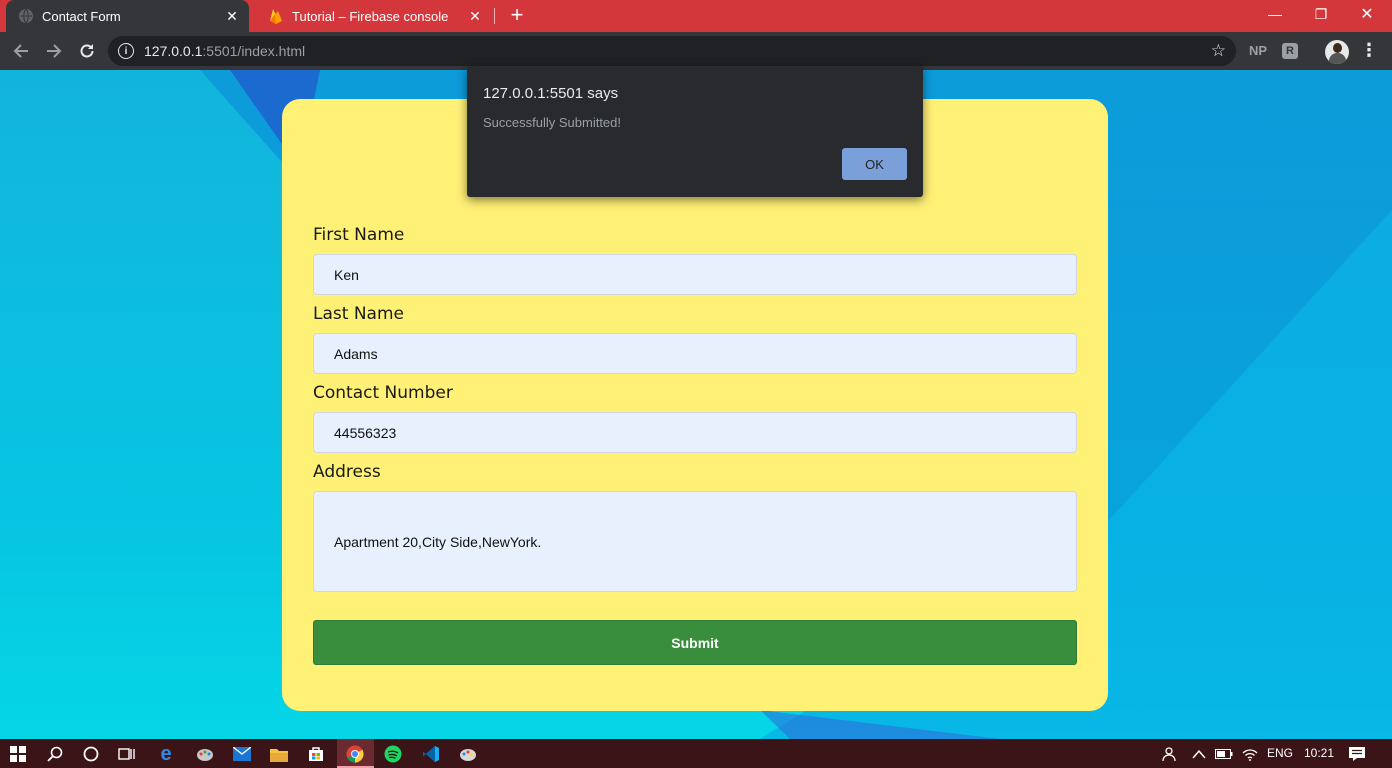 Image resolution: width=1392 pixels, height=768 pixels. What do you see at coordinates (370, 16) in the screenshot?
I see `tab-title: Tutorial – Firebase console` at bounding box center [370, 16].